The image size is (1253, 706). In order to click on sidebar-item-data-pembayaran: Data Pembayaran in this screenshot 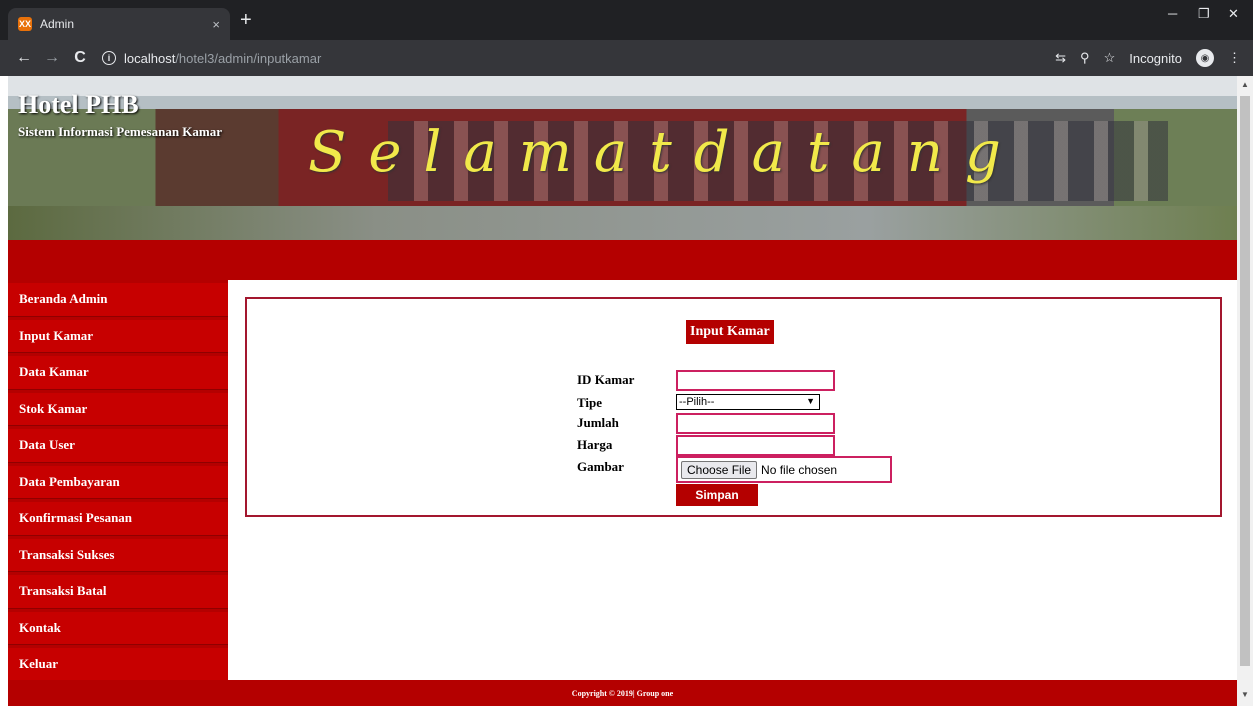, I will do `click(118, 482)`.